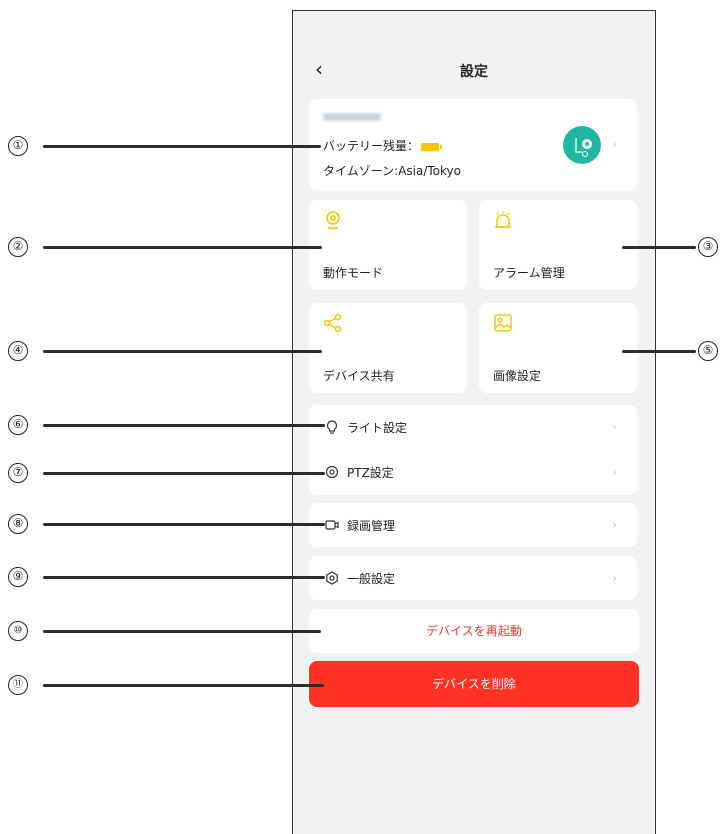  What do you see at coordinates (474, 684) in the screenshot?
I see `delete-device-button: デバイスを削除` at bounding box center [474, 684].